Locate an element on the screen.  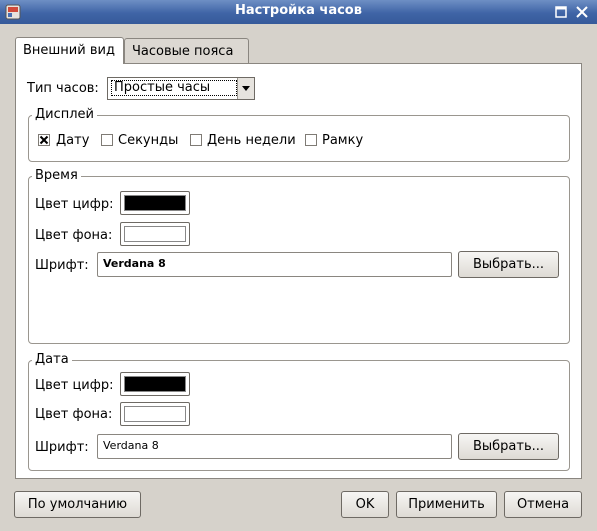
time-group-title: Время is located at coordinates (56, 175).